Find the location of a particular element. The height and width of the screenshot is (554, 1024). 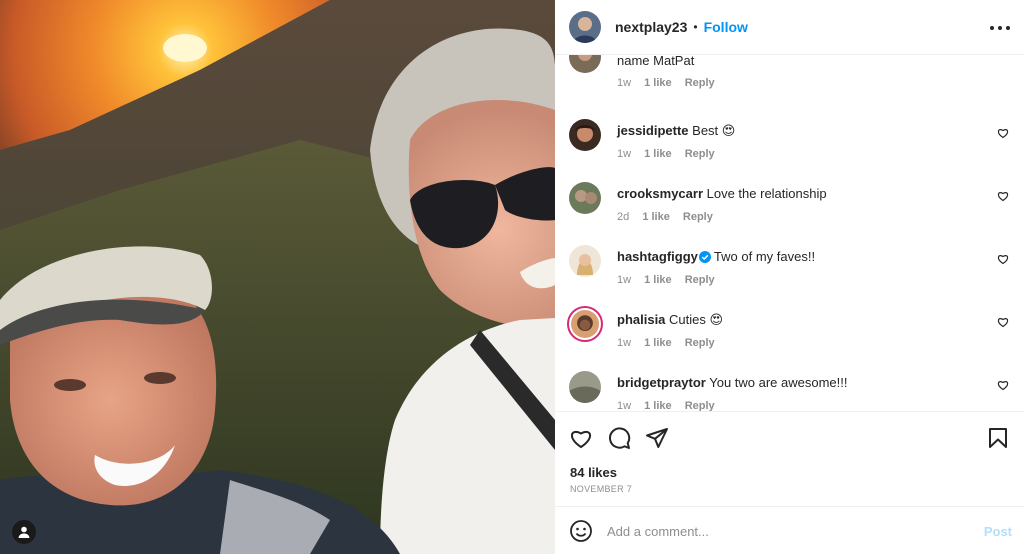

comment-body: Cuties 😍 is located at coordinates (696, 319).